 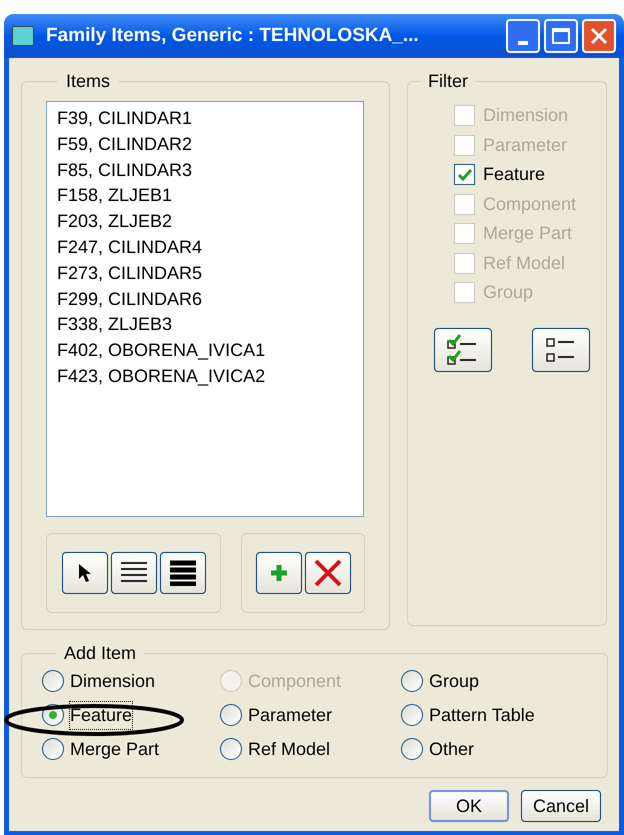 I want to click on invert-button, so click(x=183, y=573).